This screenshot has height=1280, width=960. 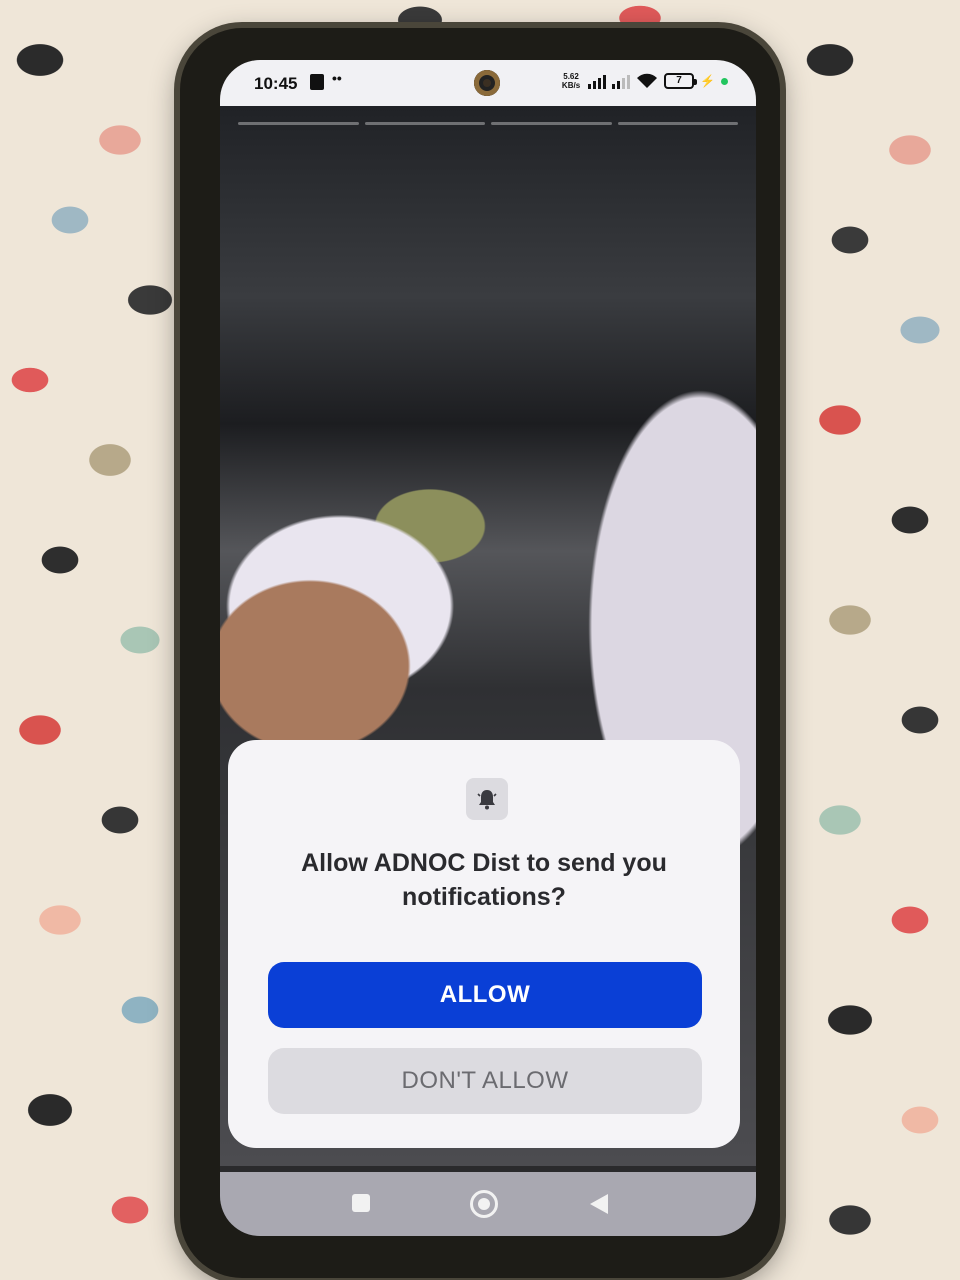 I want to click on status-bar: 10:45 •• 5.62 KB/s 7 ⚡, so click(x=488, y=83).